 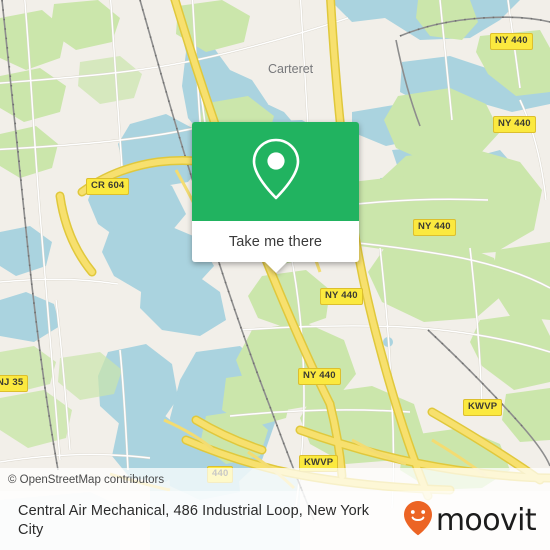 I want to click on destination-card-footer: Take me there, so click(x=275, y=247).